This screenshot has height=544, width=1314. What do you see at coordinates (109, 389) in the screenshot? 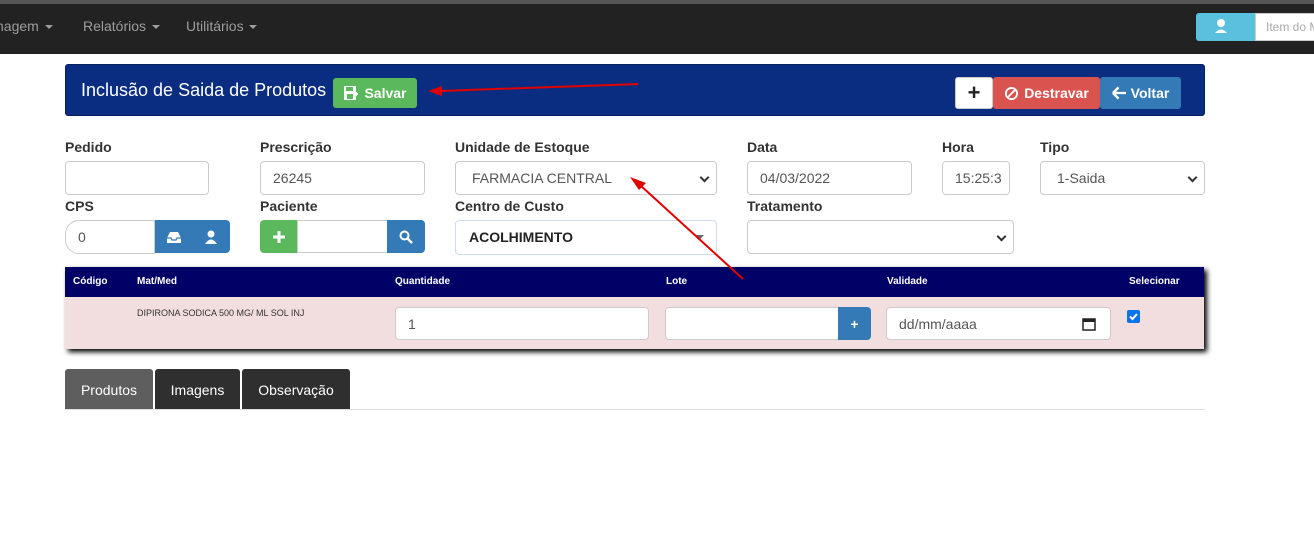
I see `tab-produtos: Produtos` at bounding box center [109, 389].